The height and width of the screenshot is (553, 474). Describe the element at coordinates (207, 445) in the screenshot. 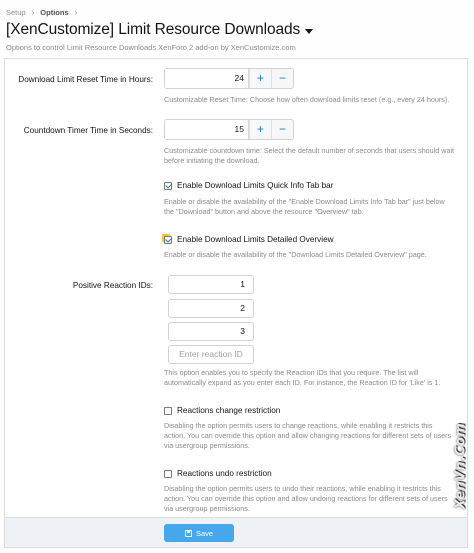

I see `change-restriction-hint-line-3: via usergroup permissions.` at that location.